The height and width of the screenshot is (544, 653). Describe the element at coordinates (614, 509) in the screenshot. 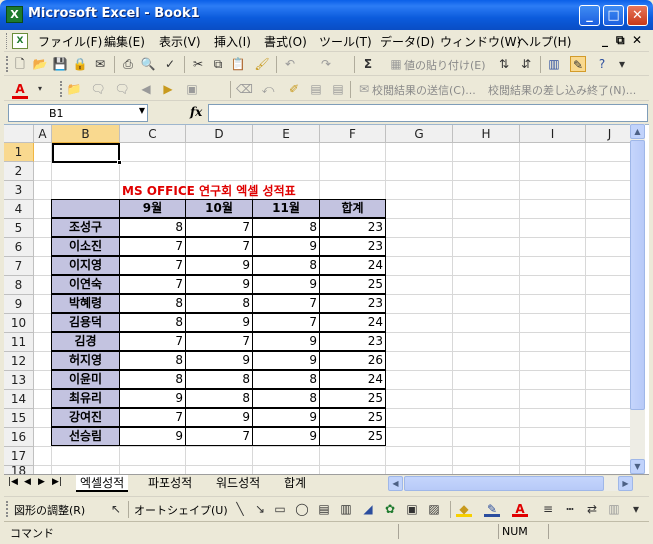

I see `shadow-style-icon: ▥` at that location.